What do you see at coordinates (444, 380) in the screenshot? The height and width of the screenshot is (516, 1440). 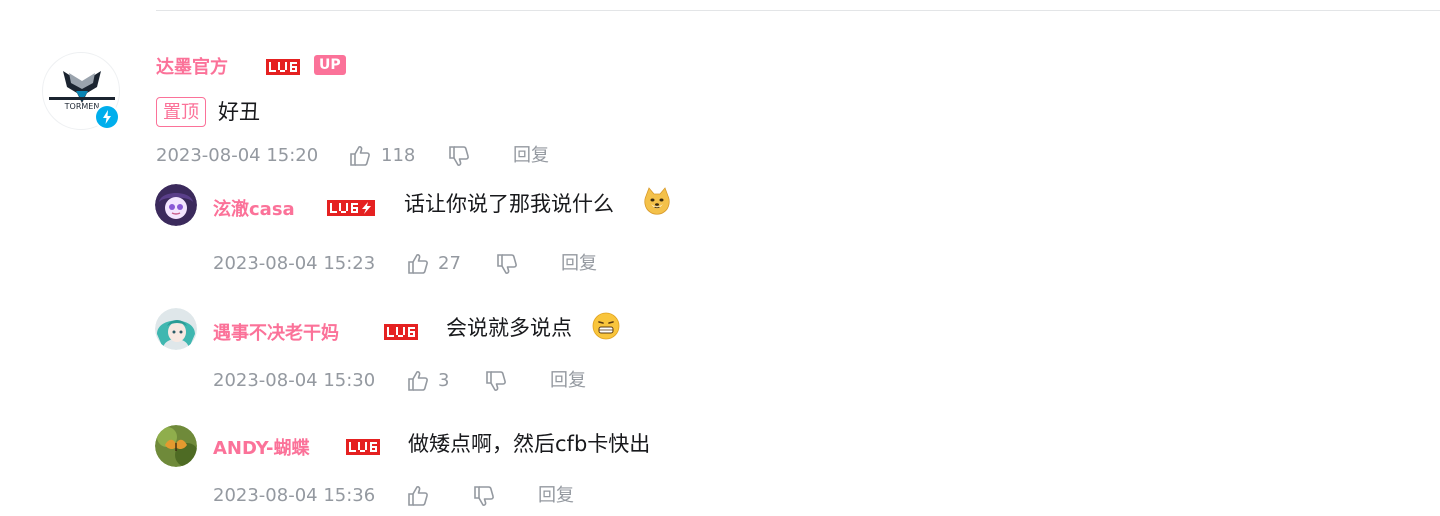 I see `like-count: 3` at bounding box center [444, 380].